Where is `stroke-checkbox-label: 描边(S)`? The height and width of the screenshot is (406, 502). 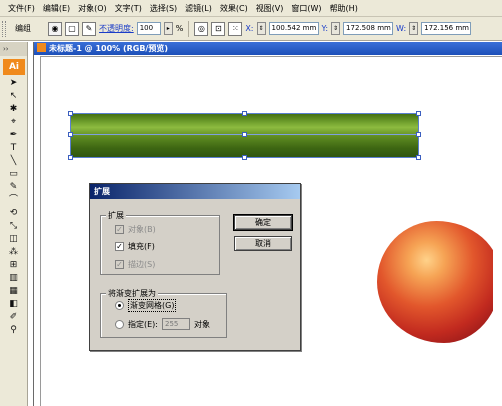
stroke-checkbox-label: 描边(S) is located at coordinates (142, 264).